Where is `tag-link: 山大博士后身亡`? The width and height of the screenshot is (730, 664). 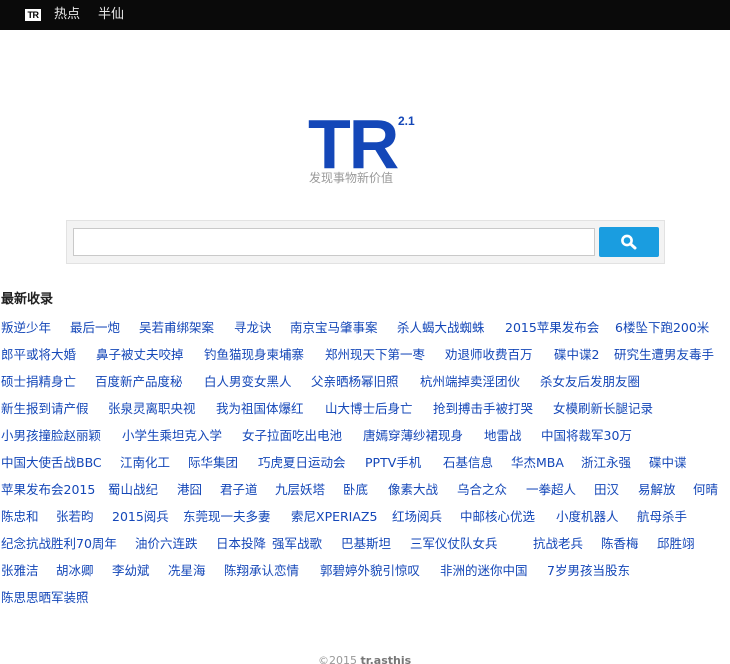 tag-link: 山大博士后身亡 is located at coordinates (369, 408).